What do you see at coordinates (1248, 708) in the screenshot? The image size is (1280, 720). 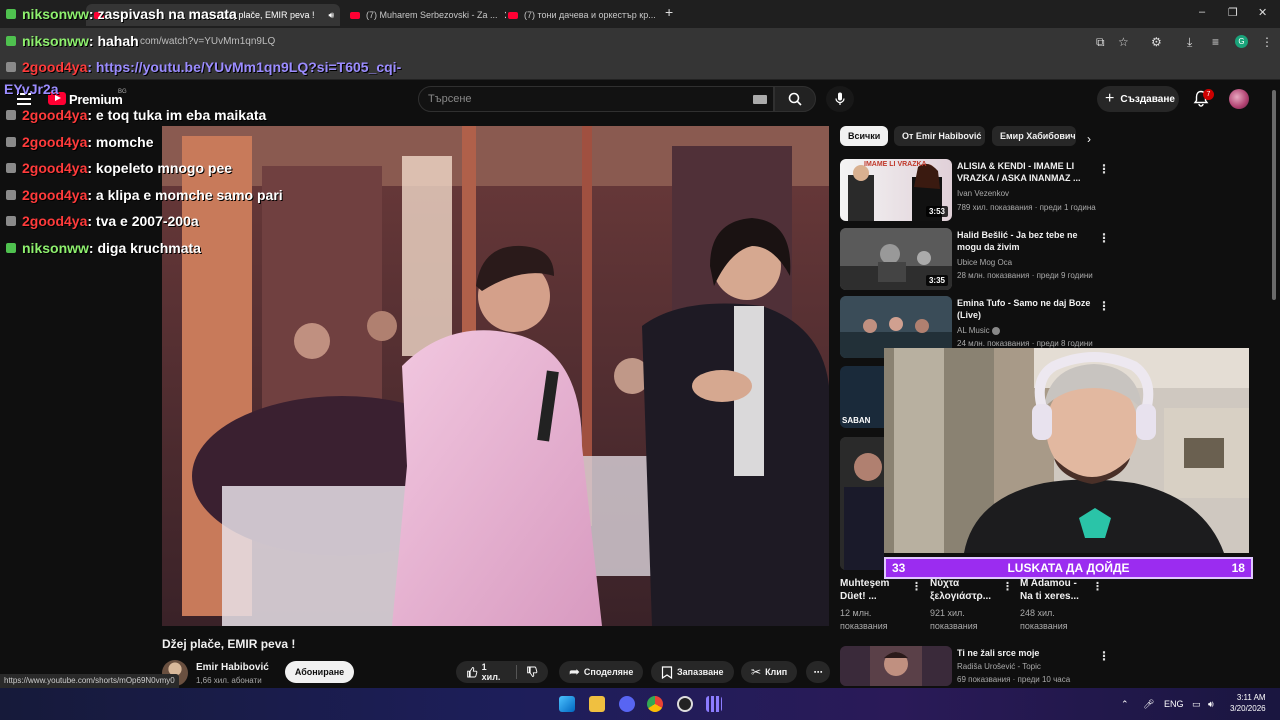 I see `clock-date: 3/20/2026` at bounding box center [1248, 708].